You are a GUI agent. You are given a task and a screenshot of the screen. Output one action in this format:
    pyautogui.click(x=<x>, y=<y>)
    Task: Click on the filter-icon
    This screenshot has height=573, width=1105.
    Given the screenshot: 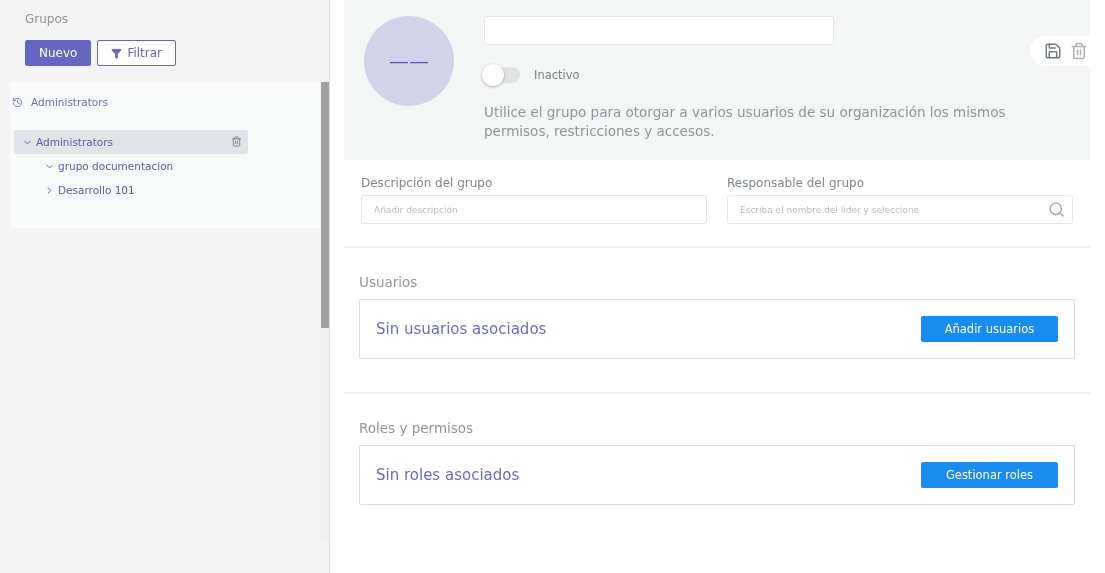 What is the action you would take?
    pyautogui.click(x=117, y=53)
    